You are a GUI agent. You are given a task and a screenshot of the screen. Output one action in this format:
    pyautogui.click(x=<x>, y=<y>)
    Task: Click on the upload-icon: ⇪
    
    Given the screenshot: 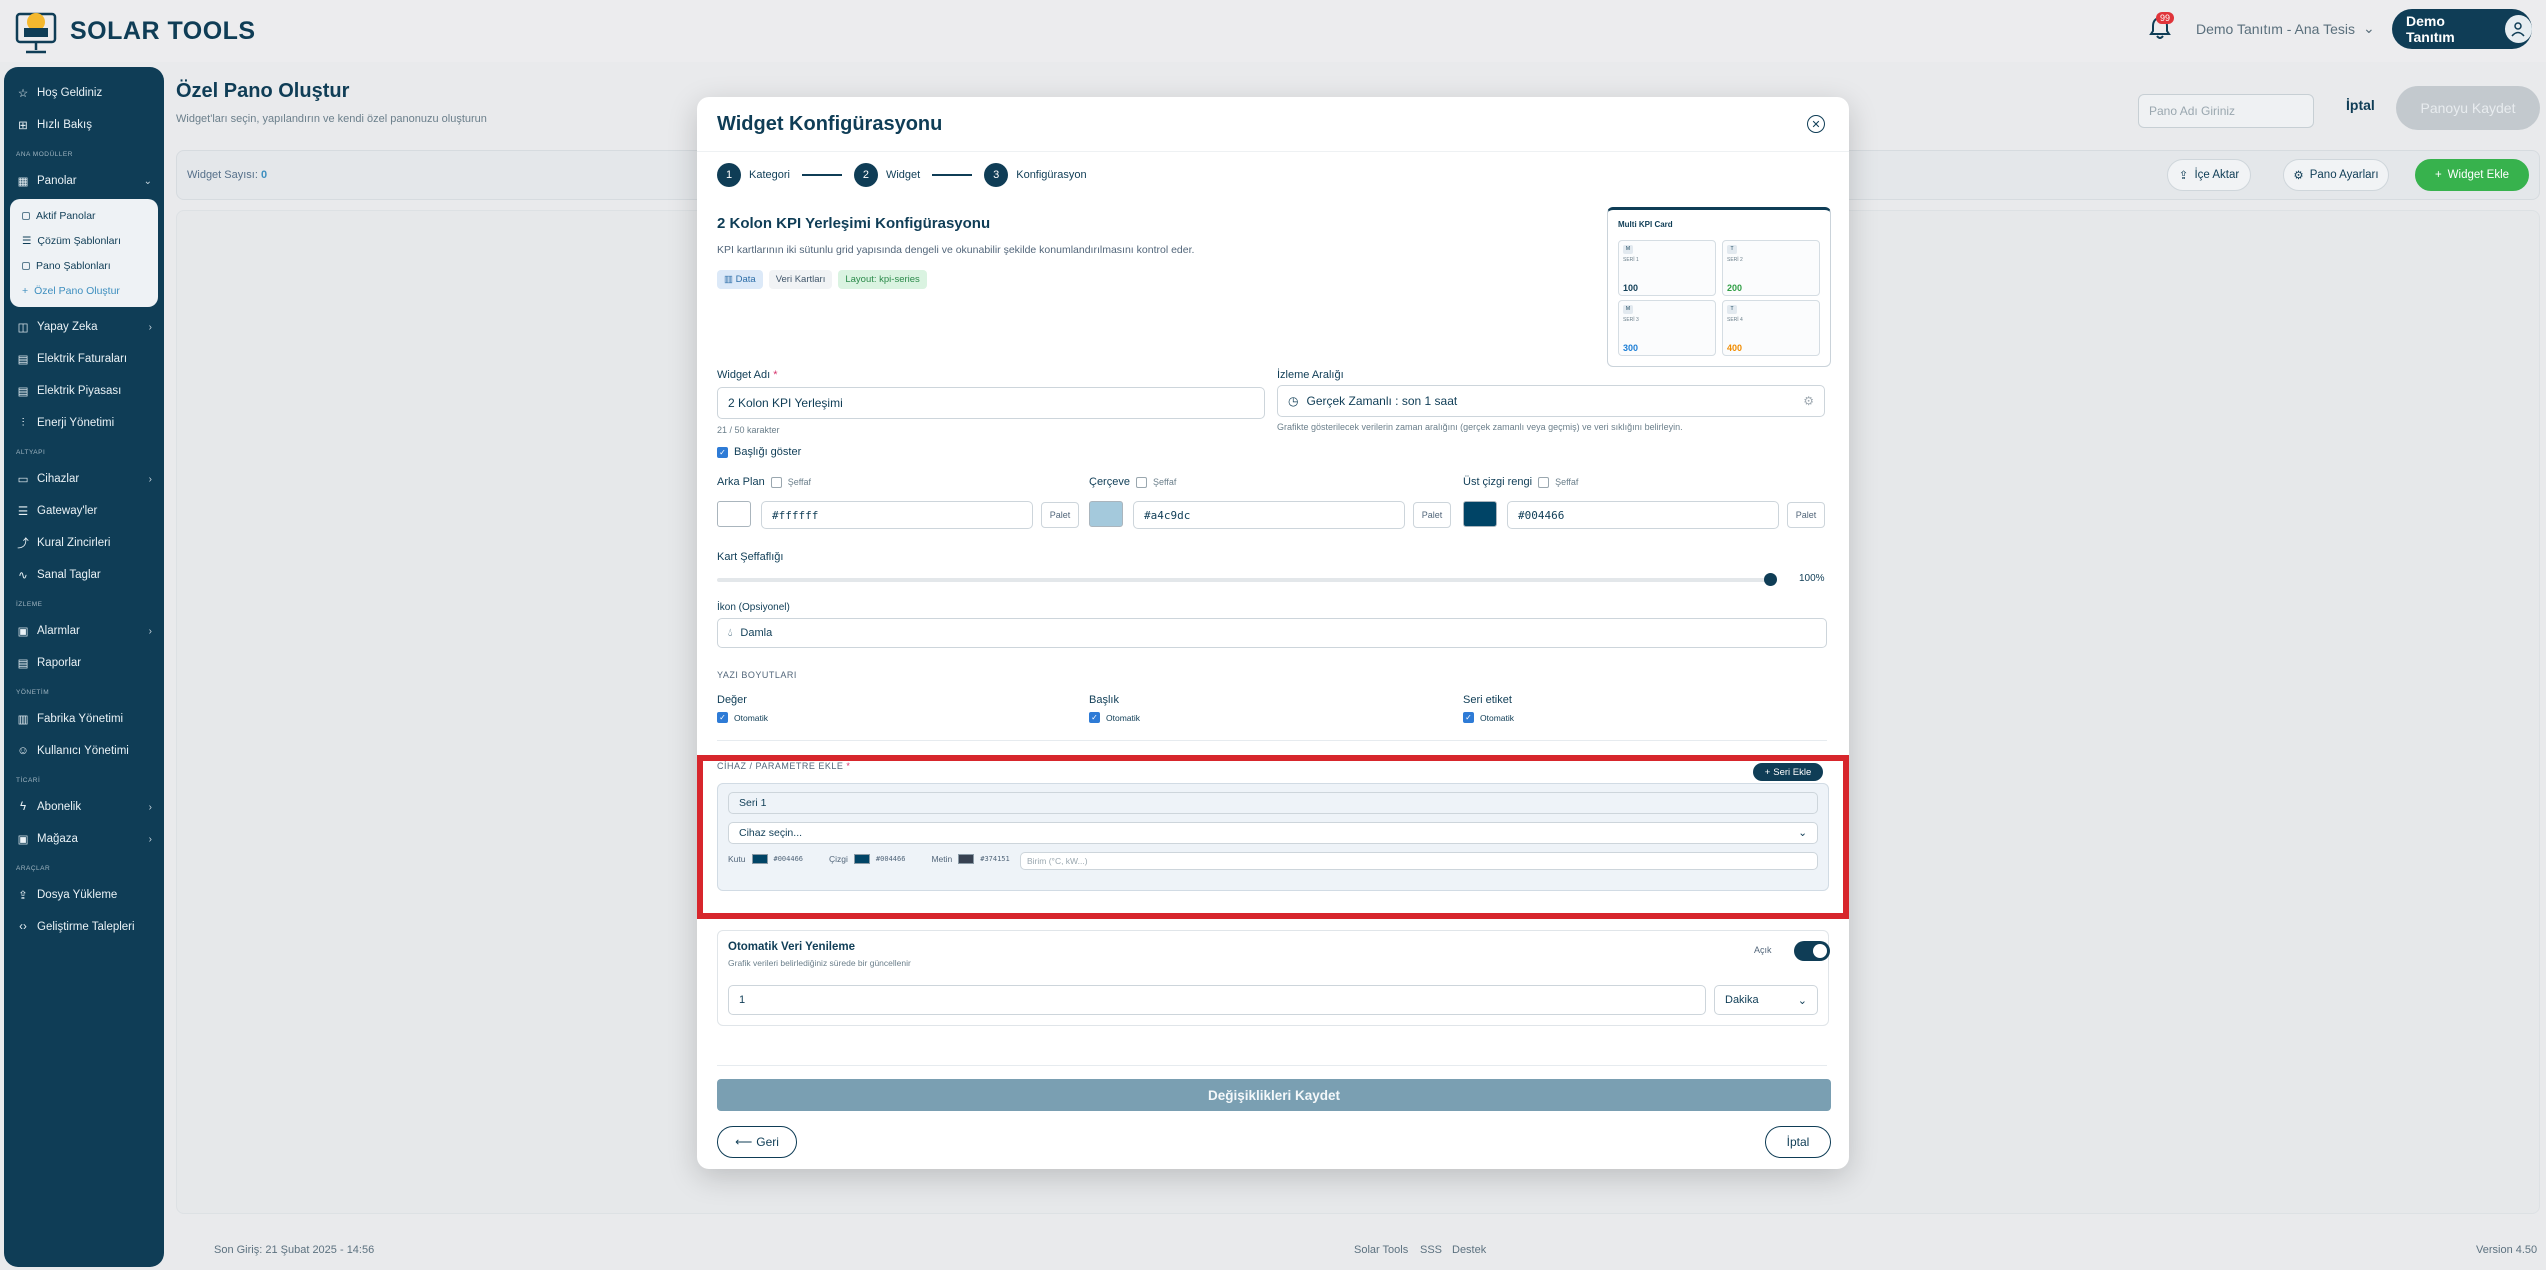 What is the action you would take?
    pyautogui.click(x=2183, y=176)
    